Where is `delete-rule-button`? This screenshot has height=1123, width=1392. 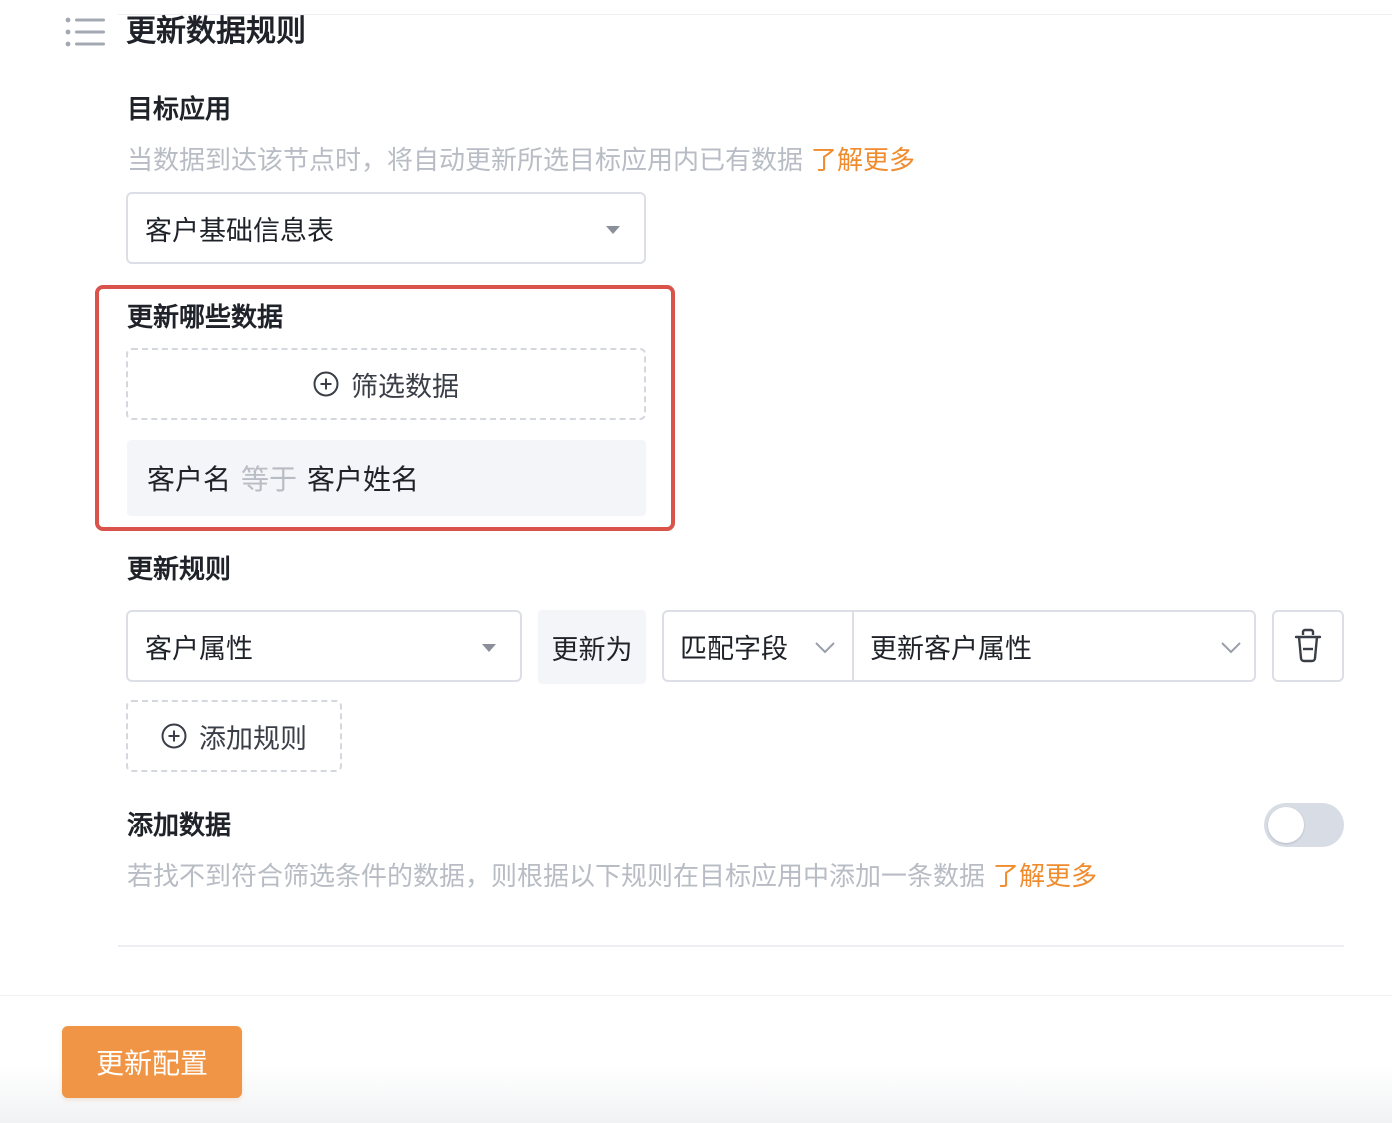 delete-rule-button is located at coordinates (1308, 646).